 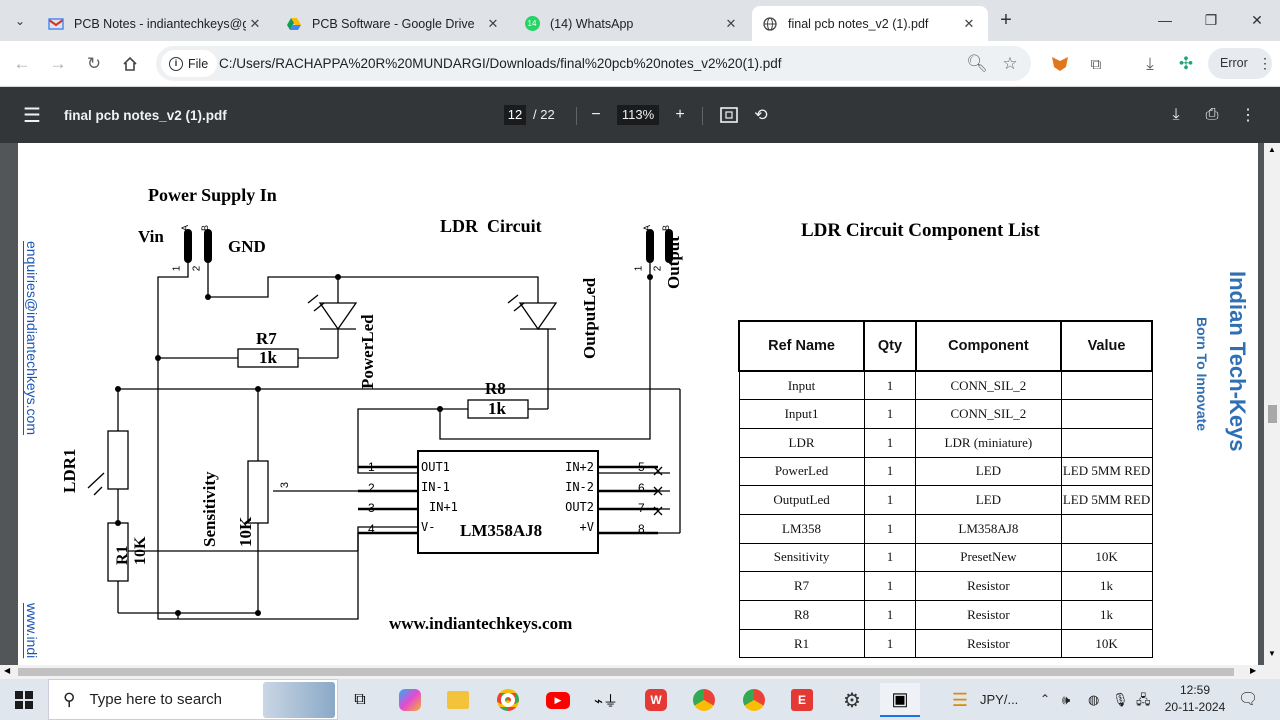 I want to click on r7-label: R7, so click(x=266, y=338).